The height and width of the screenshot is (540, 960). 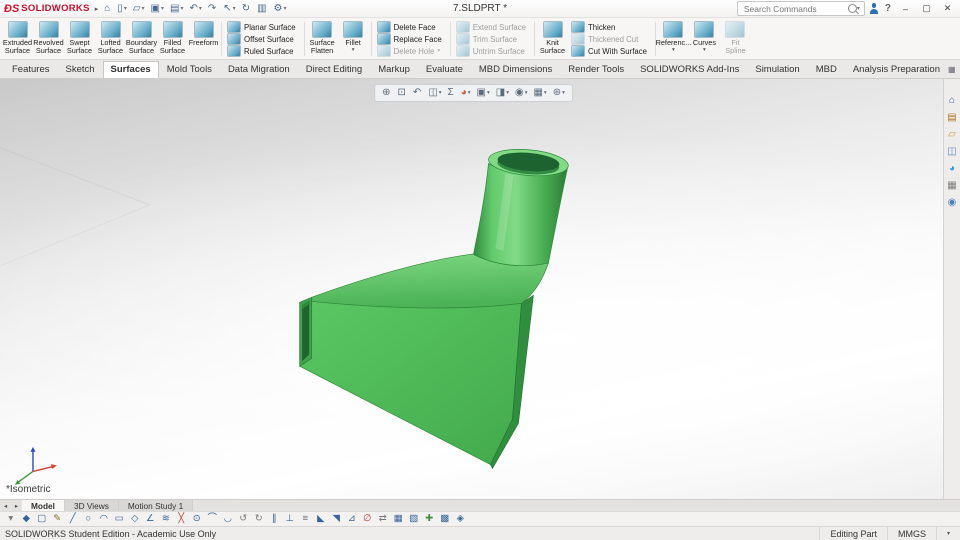 I want to click on ribbon-tab: Render Tools, so click(x=596, y=69).